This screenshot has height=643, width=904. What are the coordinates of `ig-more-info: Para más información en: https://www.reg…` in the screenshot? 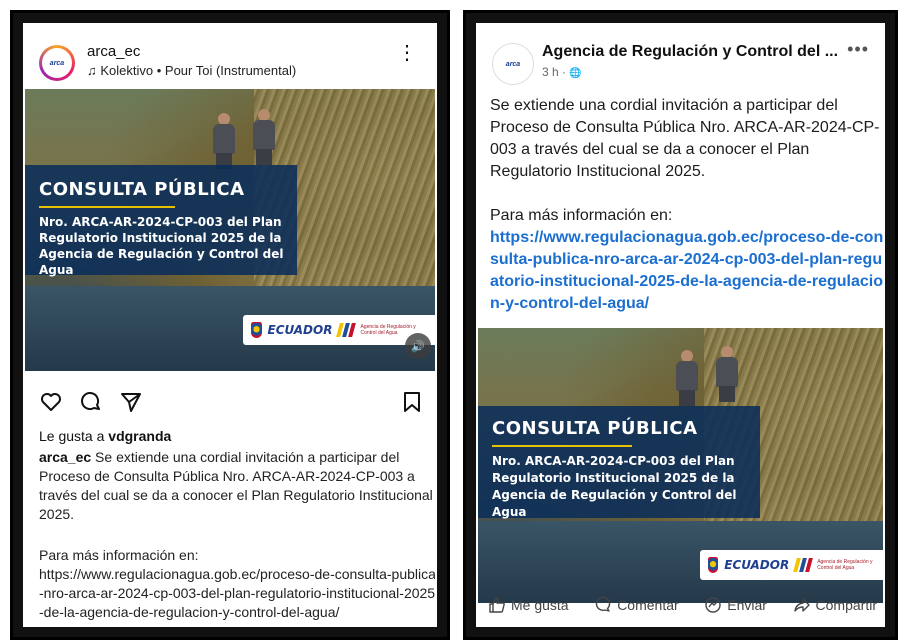 It's located at (237, 584).